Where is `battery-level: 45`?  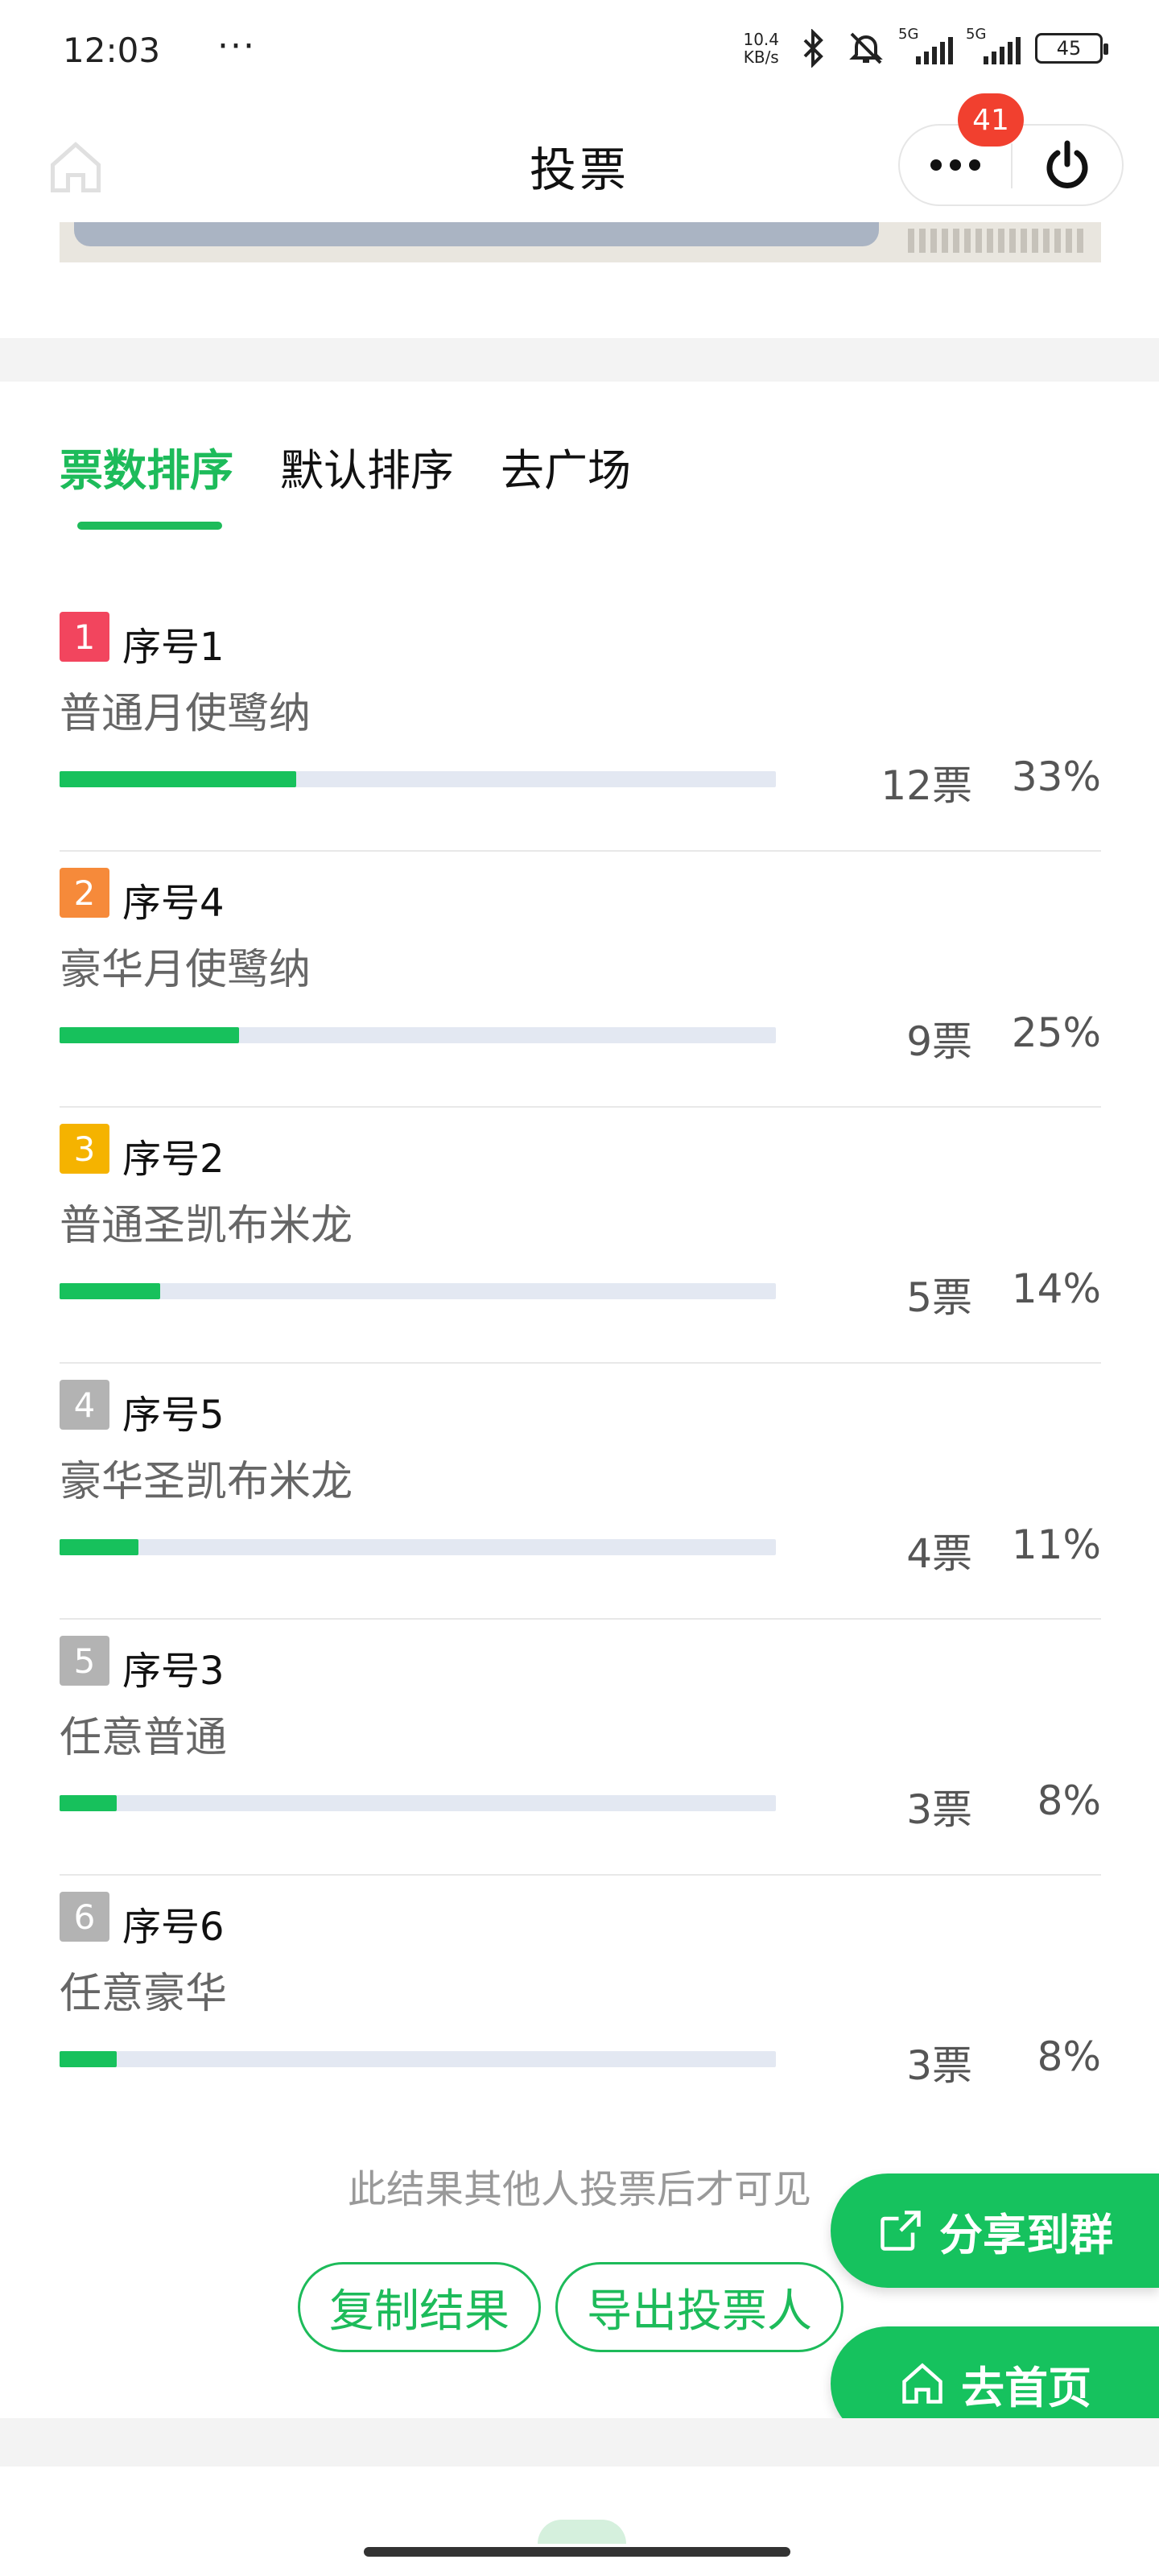
battery-level: 45 is located at coordinates (1069, 48).